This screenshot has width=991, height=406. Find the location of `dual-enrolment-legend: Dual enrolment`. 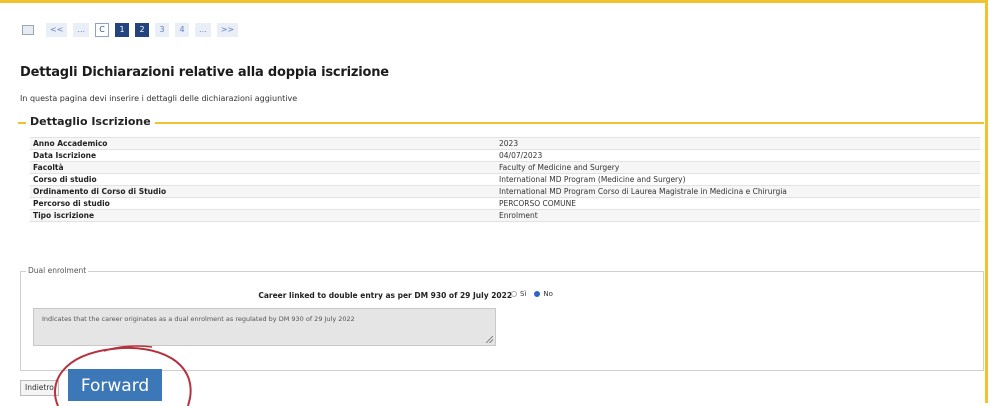

dual-enrolment-legend: Dual enrolment is located at coordinates (57, 270).